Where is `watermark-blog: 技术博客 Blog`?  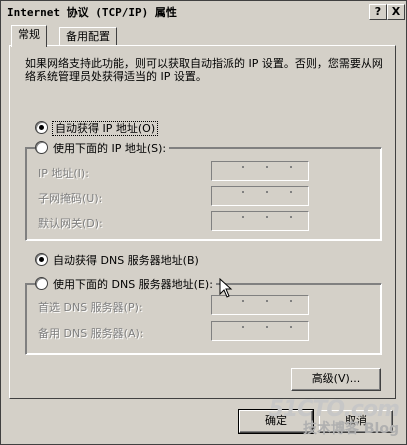
watermark-blog: 技术博客 Blog is located at coordinates (351, 429).